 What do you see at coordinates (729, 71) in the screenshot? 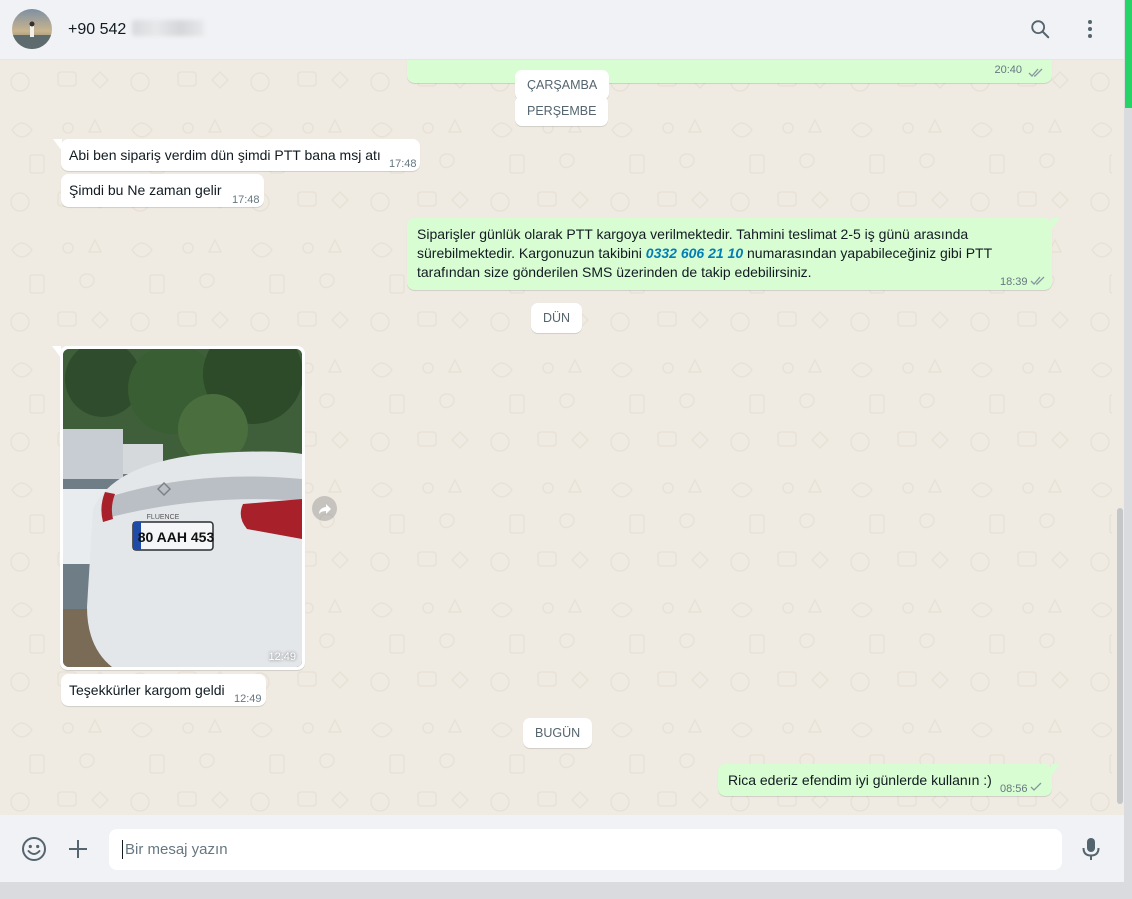
I see `message-outgoing-partial: 20:40` at bounding box center [729, 71].